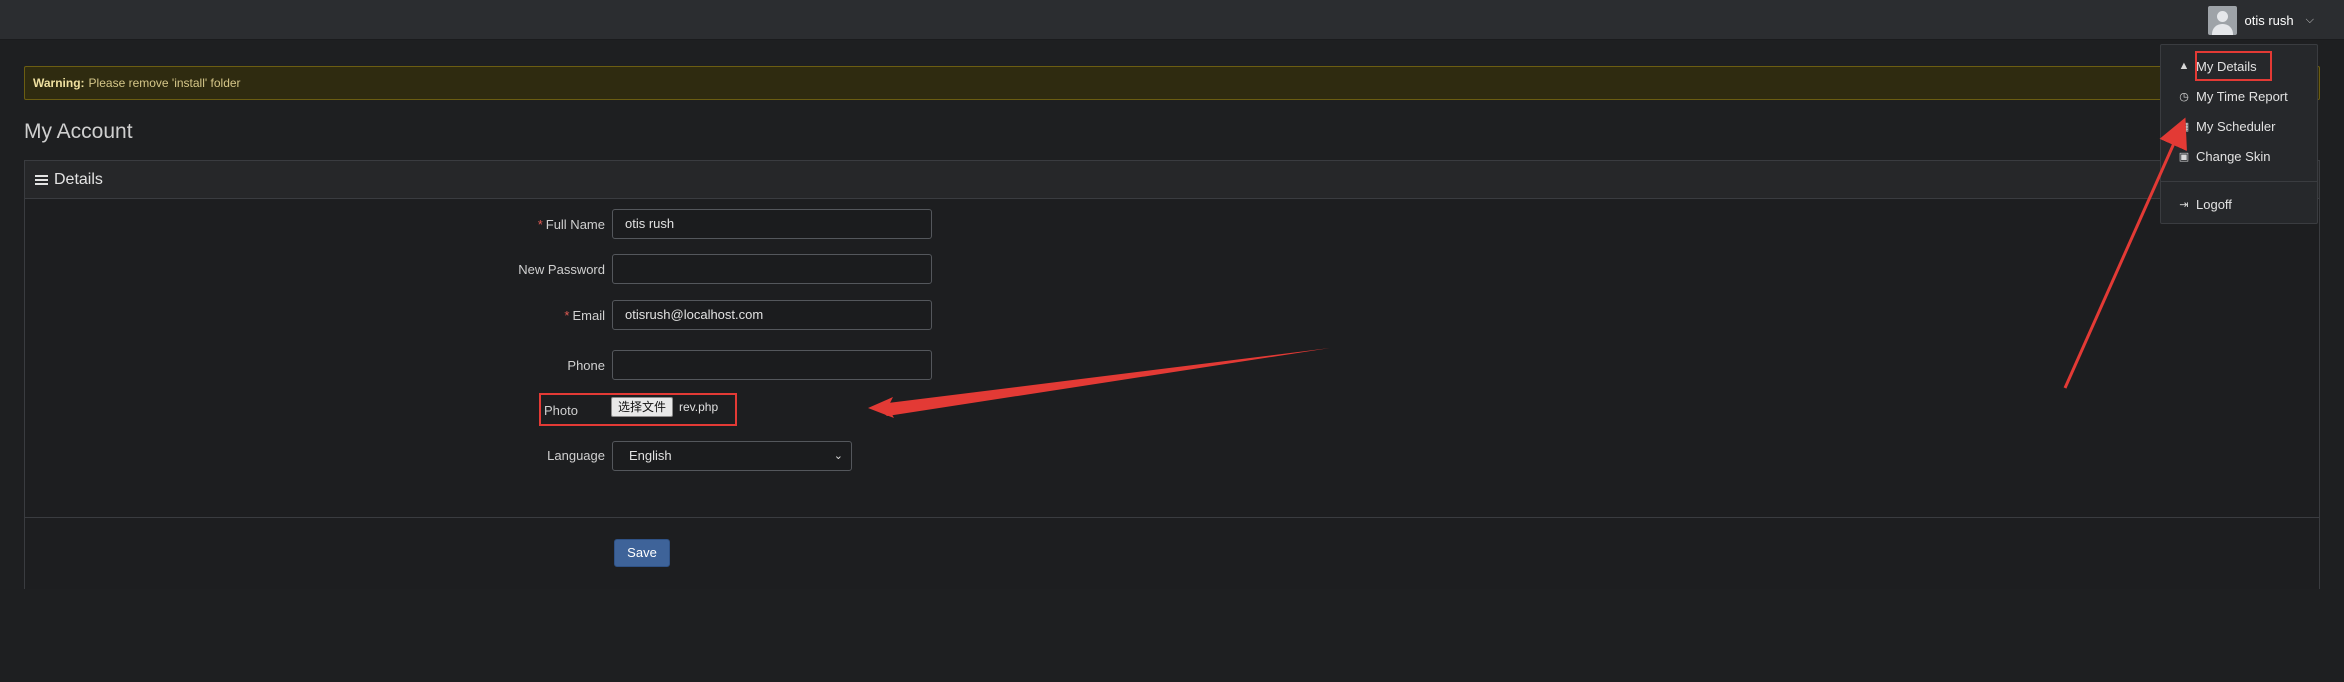 The width and height of the screenshot is (2344, 682). I want to click on menu-item-logoff: ⇥ Logoff, so click(2239, 204).